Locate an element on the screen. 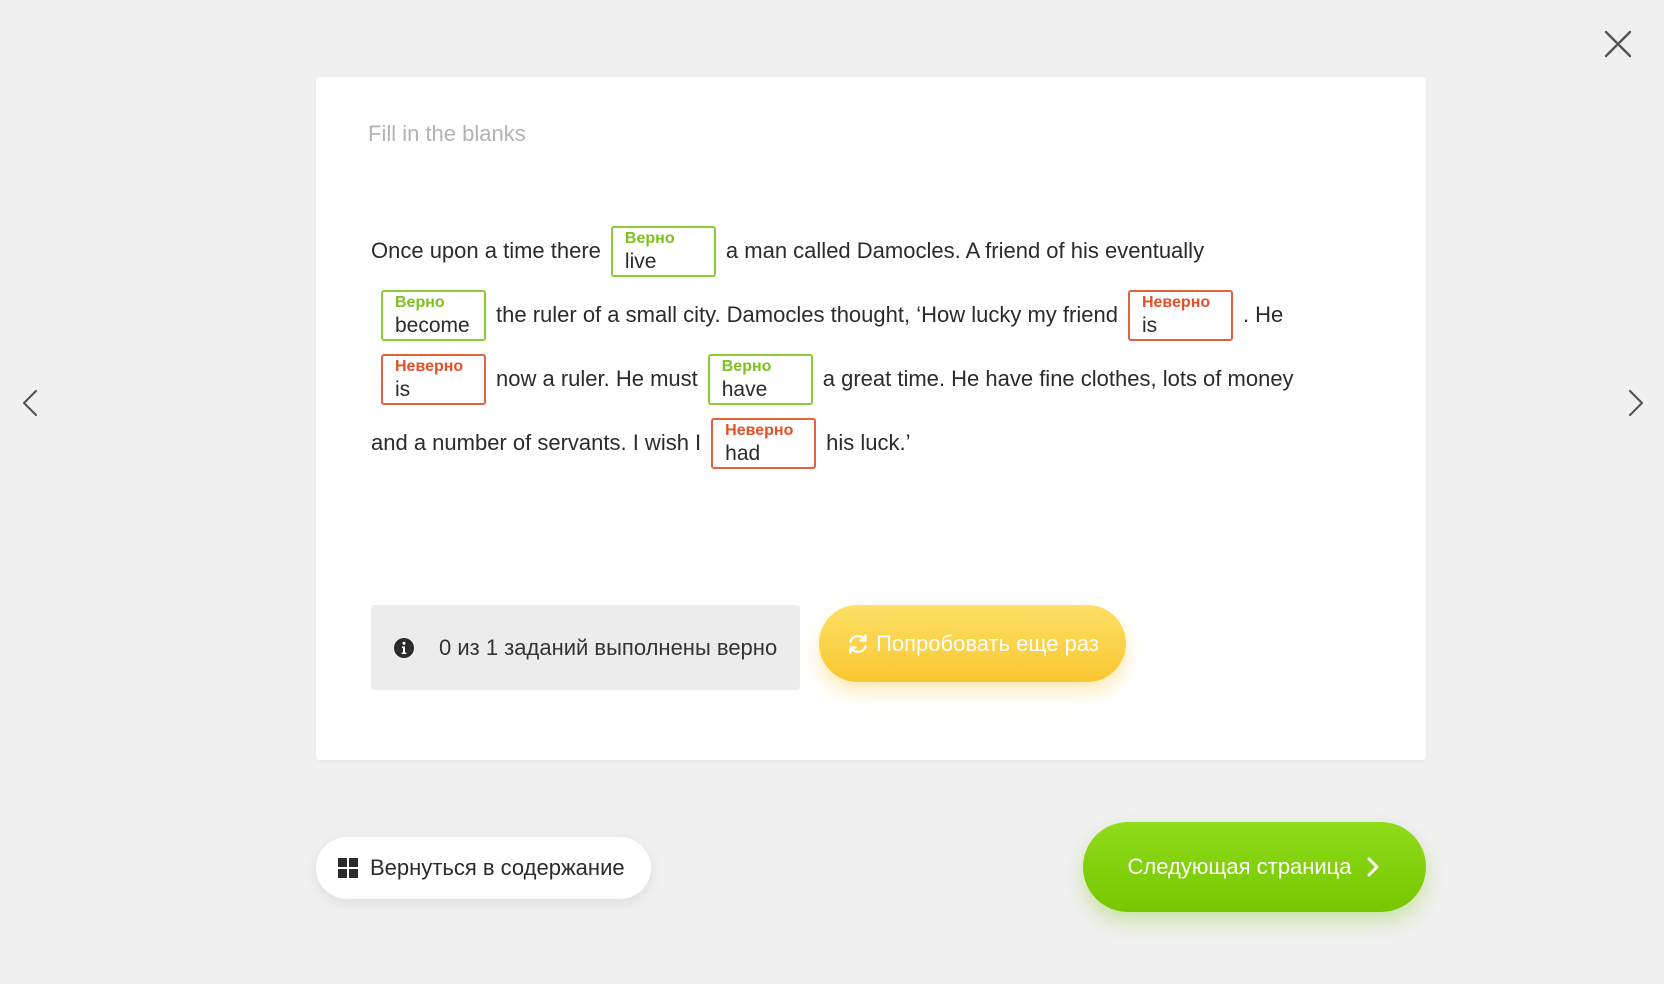 The height and width of the screenshot is (984, 1664). refresh-icon is located at coordinates (858, 643).